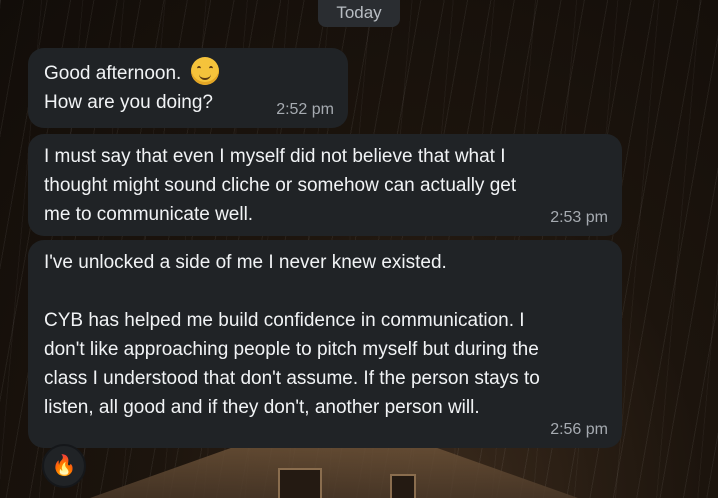  What do you see at coordinates (334, 472) in the screenshot?
I see `house-roof` at bounding box center [334, 472].